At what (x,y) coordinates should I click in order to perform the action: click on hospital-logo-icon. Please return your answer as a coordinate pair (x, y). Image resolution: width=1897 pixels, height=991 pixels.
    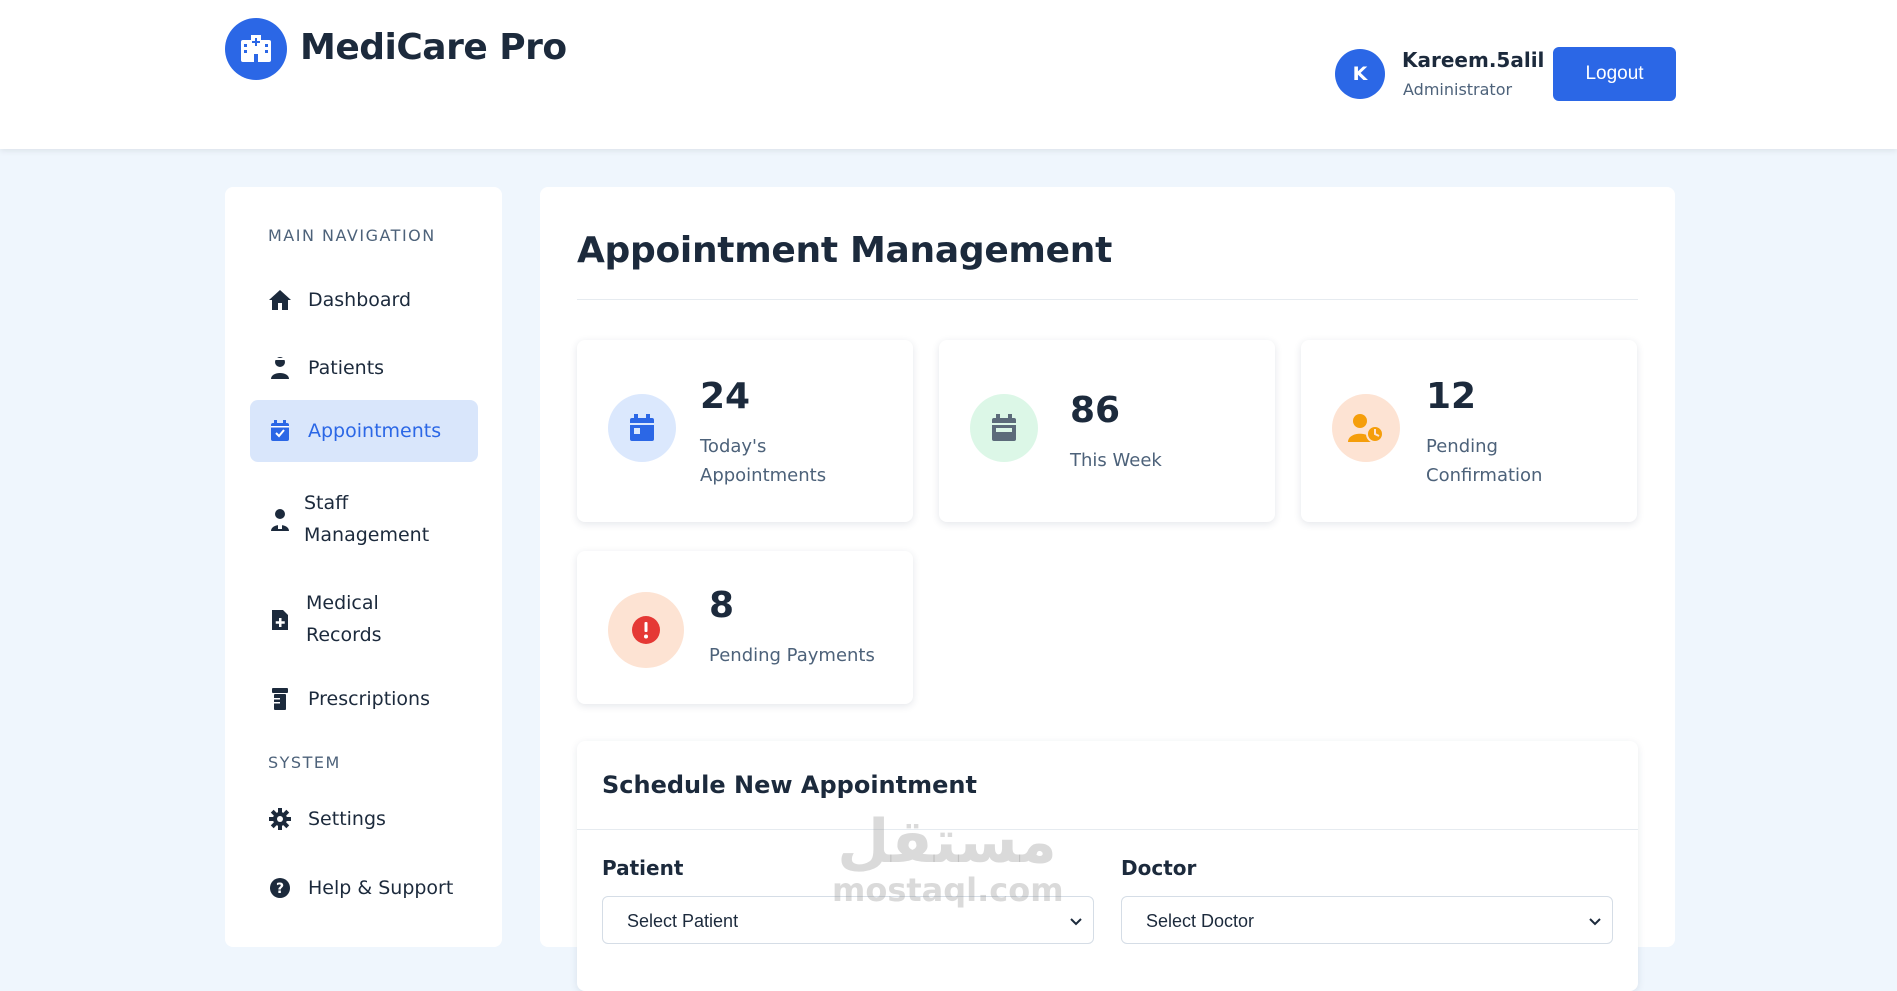
    Looking at the image, I should click on (256, 49).